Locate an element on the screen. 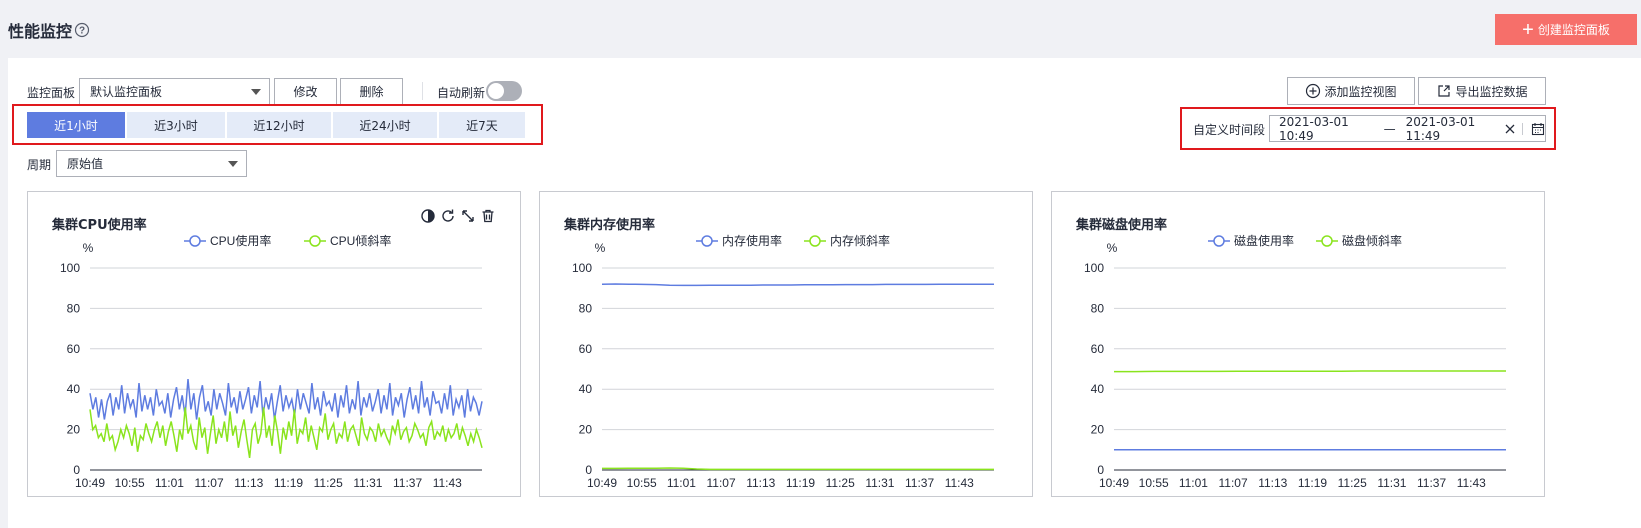  tab-7-days: 近7天 is located at coordinates (482, 125).